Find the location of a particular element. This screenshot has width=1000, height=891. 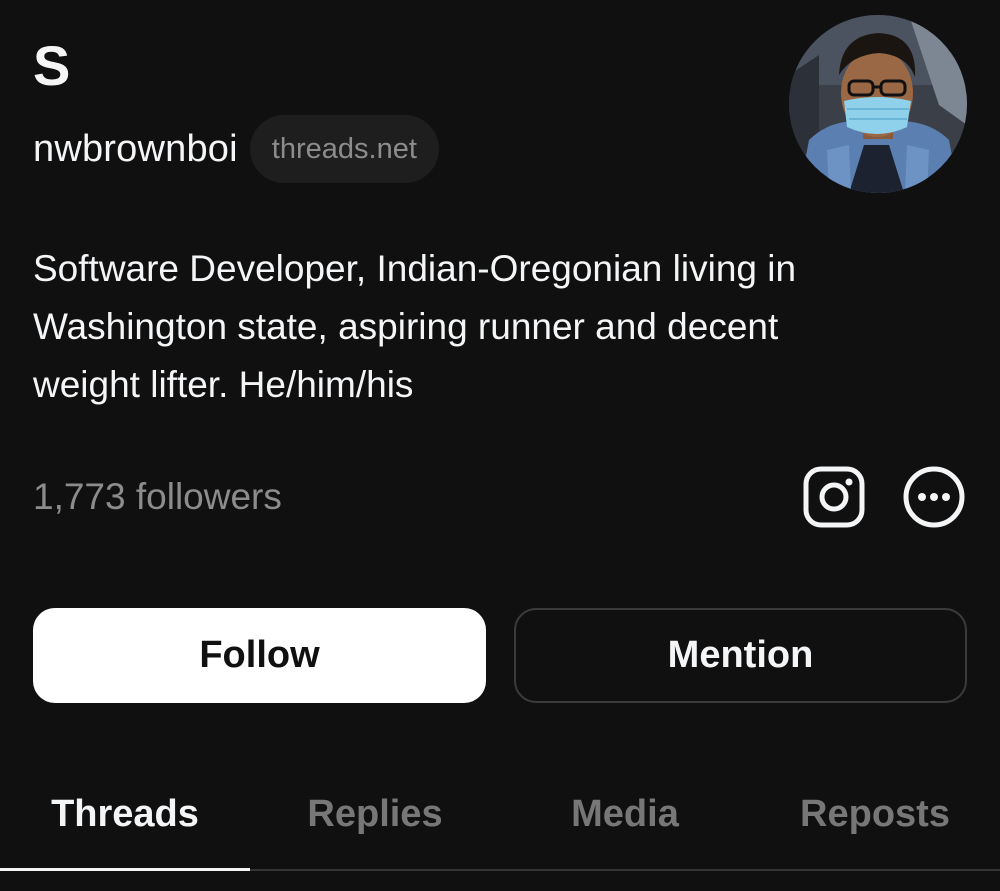

profile-tabs: Threads Replies Media Reposts is located at coordinates (500, 816).